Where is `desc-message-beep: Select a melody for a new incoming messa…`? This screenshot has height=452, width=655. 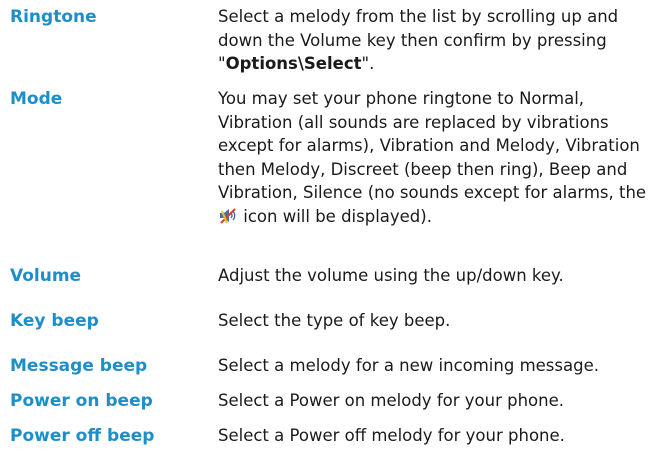
desc-message-beep: Select a melody for a new incoming messa… is located at coordinates (408, 365).